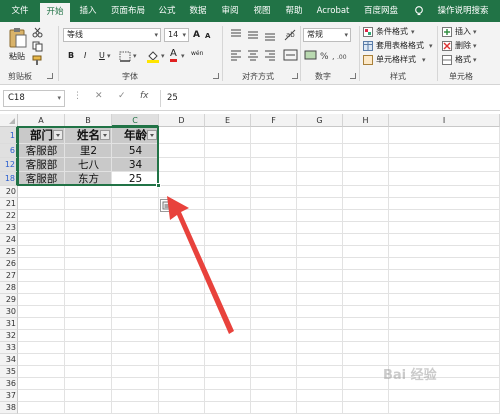 The width and height of the screenshot is (500, 414). What do you see at coordinates (230, 11) in the screenshot?
I see `tab-review: 审阅` at bounding box center [230, 11].